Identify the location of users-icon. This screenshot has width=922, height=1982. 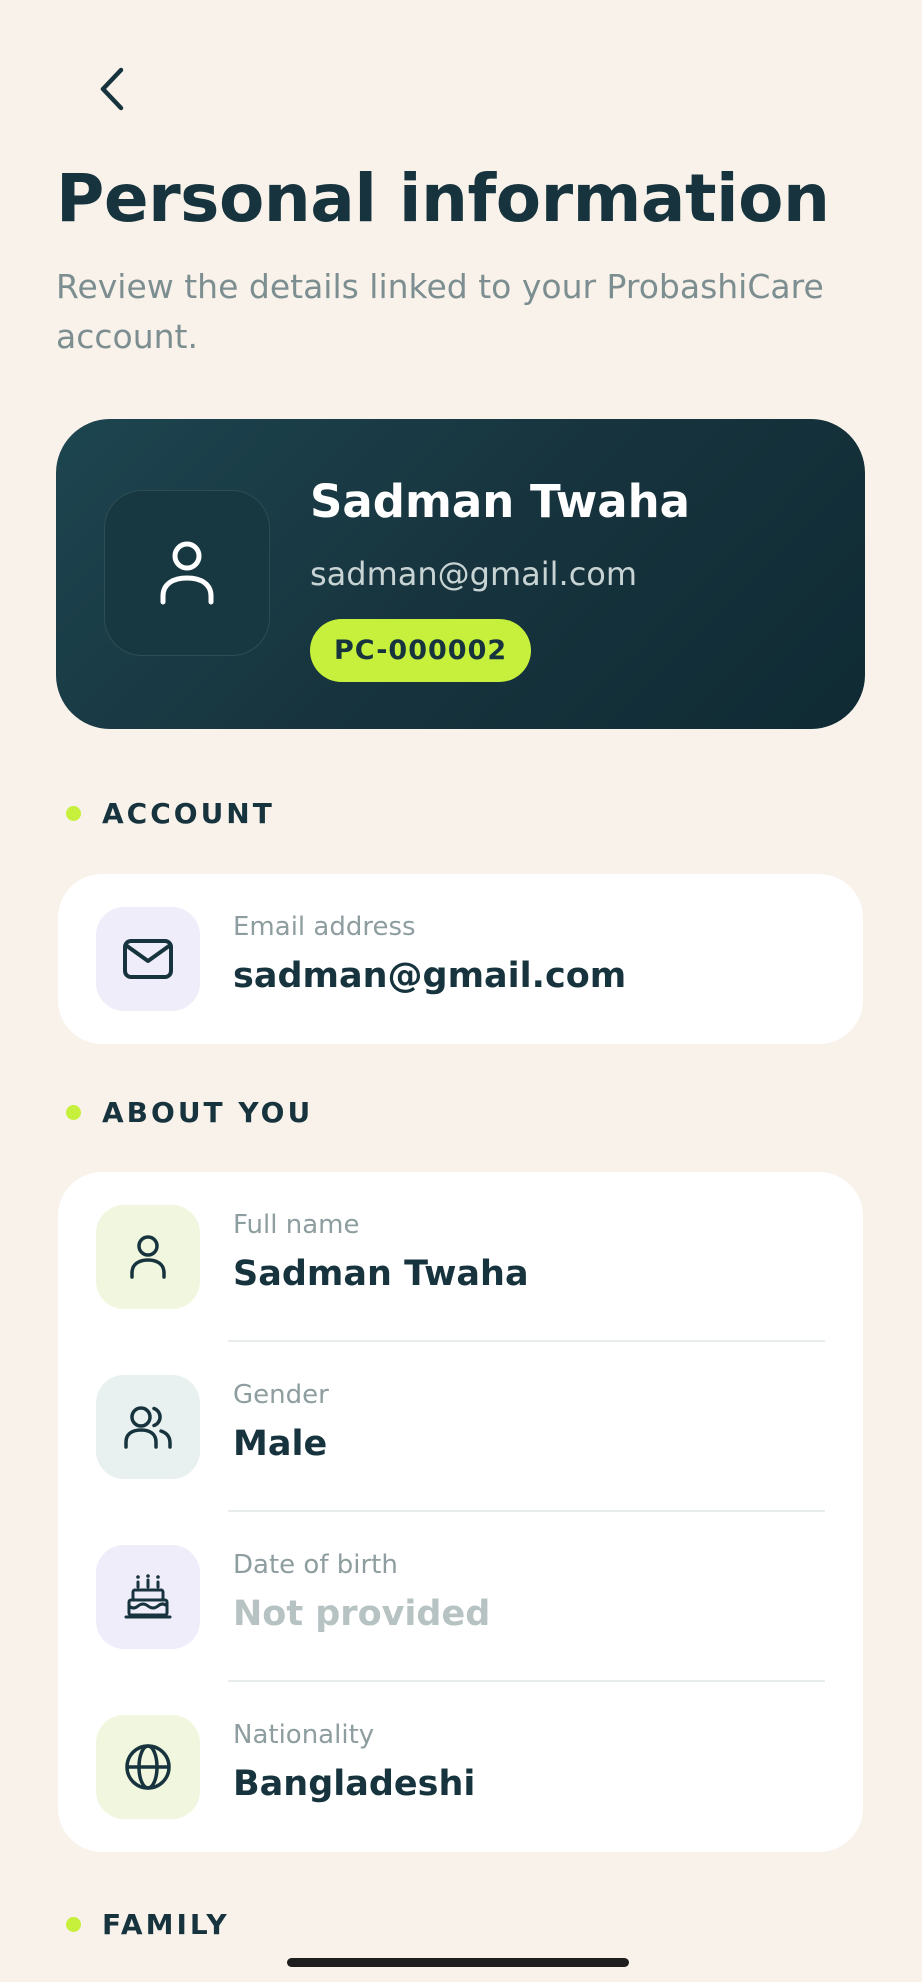
(148, 1427).